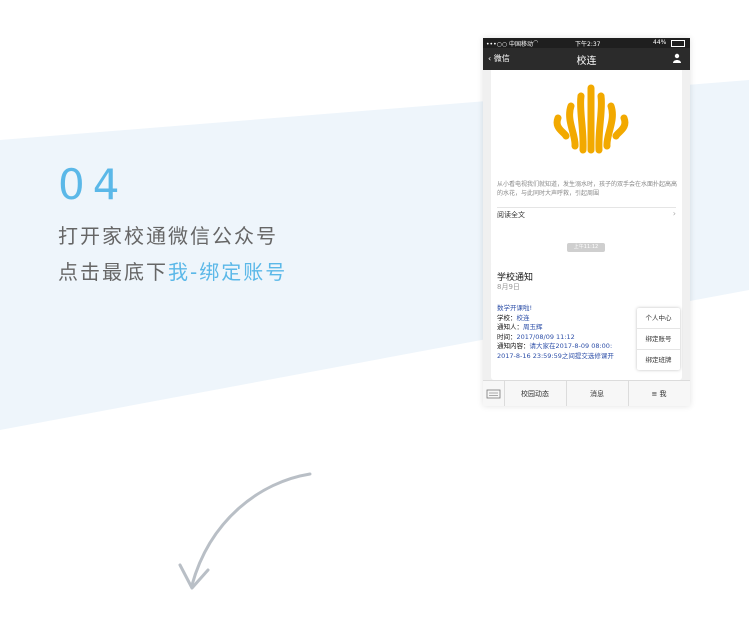  Describe the element at coordinates (658, 360) in the screenshot. I see `menu-item-bind-class-card: 绑定班牌` at that location.